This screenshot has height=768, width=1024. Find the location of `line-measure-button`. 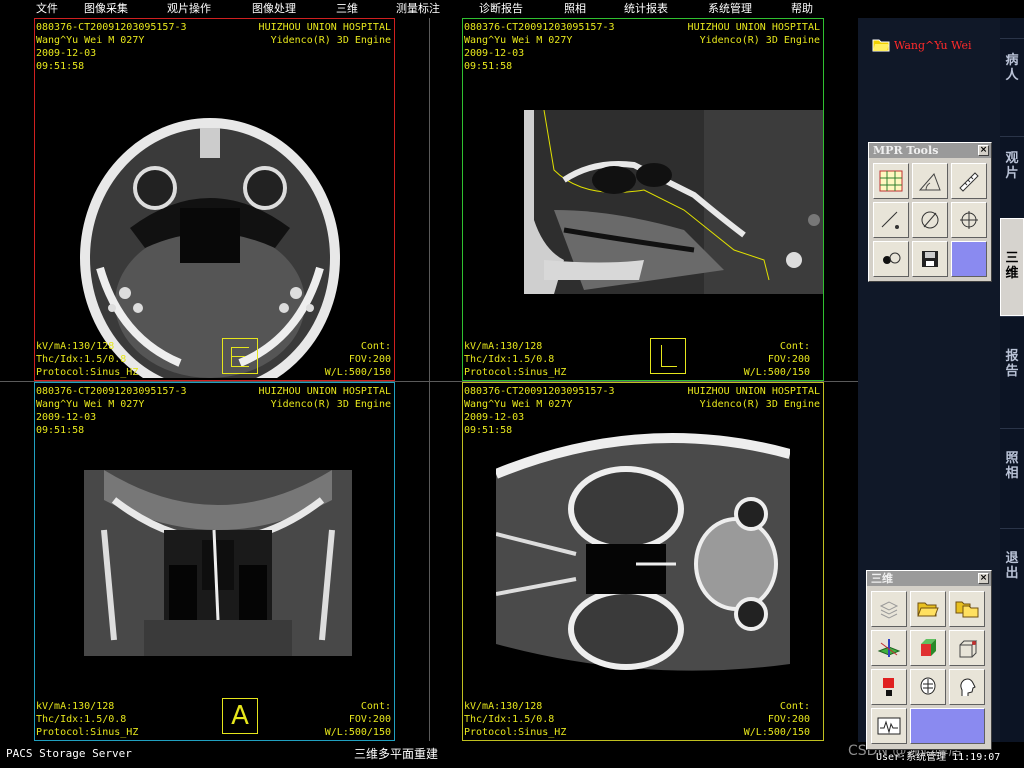

line-measure-button is located at coordinates (891, 220).